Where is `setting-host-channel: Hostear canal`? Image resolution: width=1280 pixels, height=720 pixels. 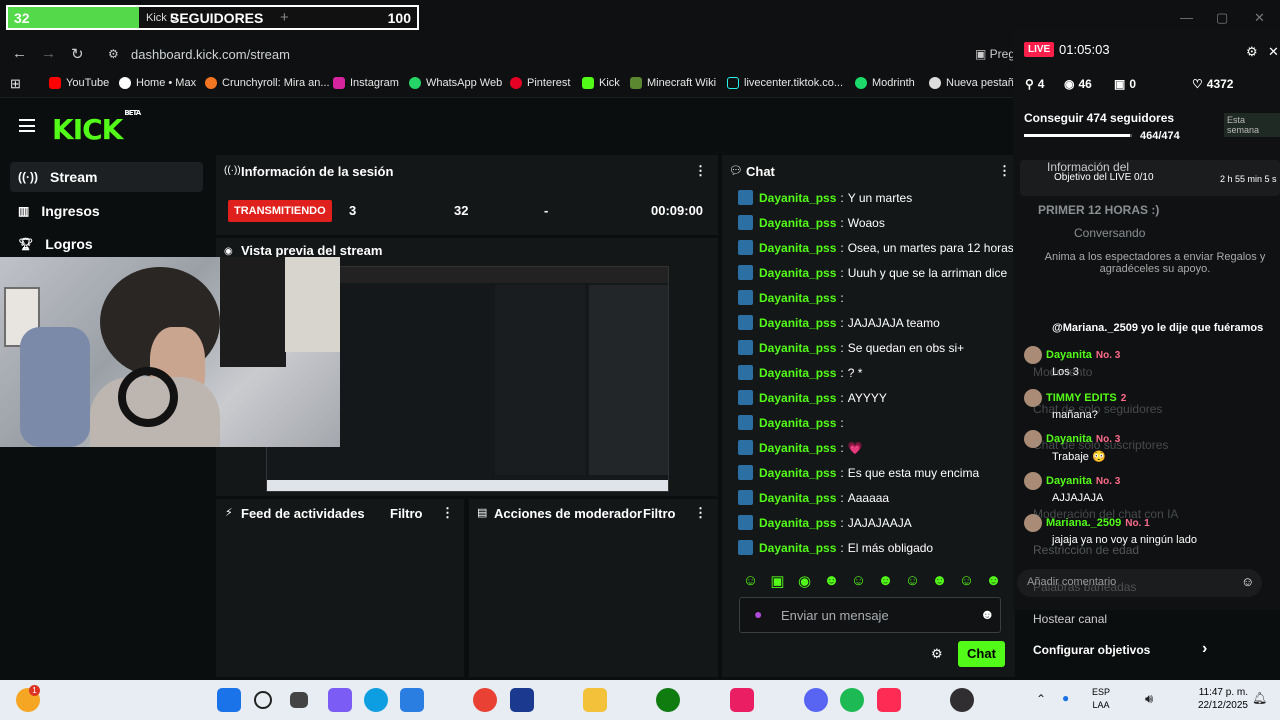
setting-host-channel: Hostear canal is located at coordinates (1070, 619).